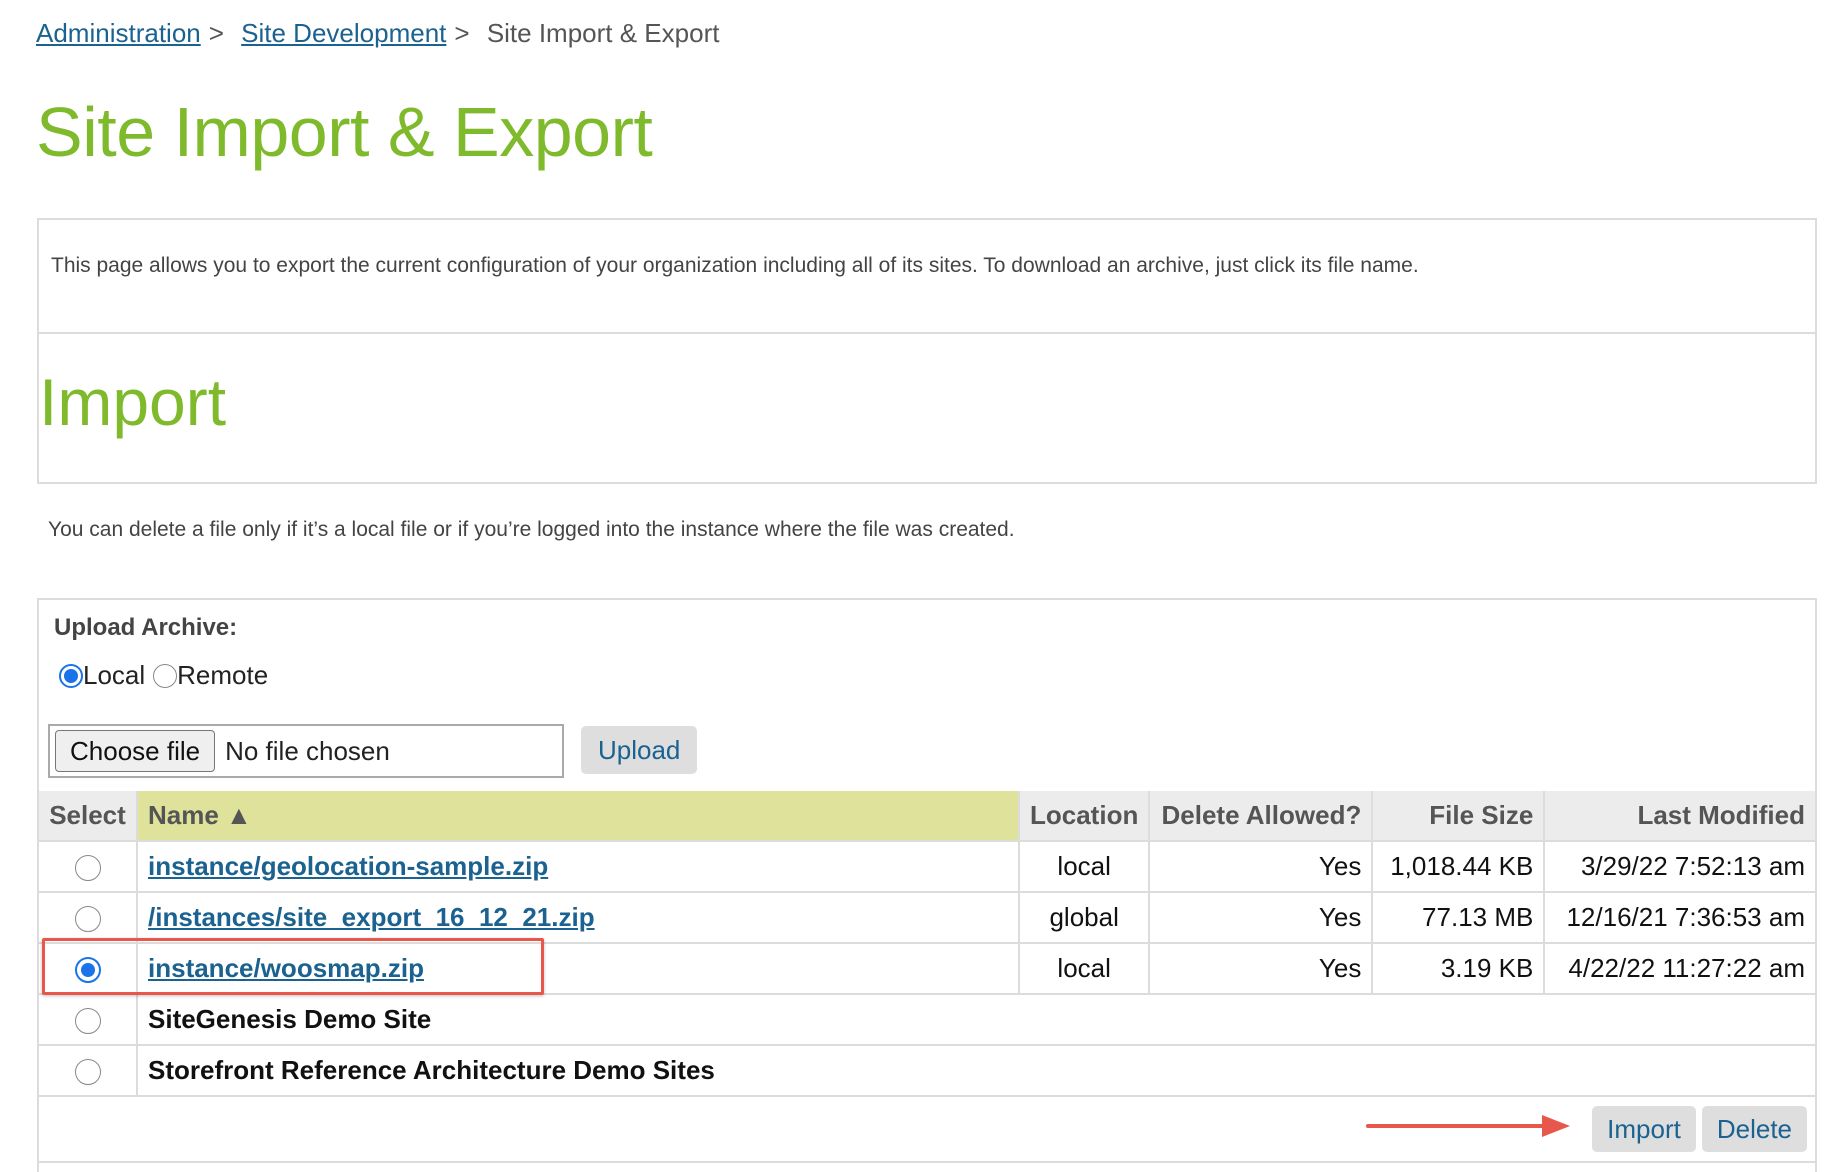 The image size is (1842, 1172). Describe the element at coordinates (344, 132) in the screenshot. I see `page-title: Site Import & Export` at that location.